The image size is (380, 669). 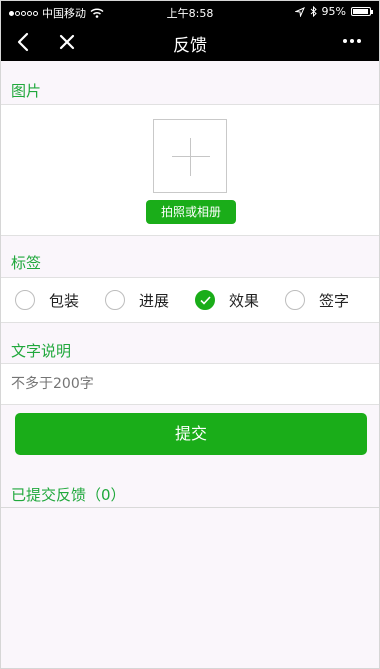 I want to click on status-bar: 中国移动 上午8:58 95%, so click(x=190, y=12).